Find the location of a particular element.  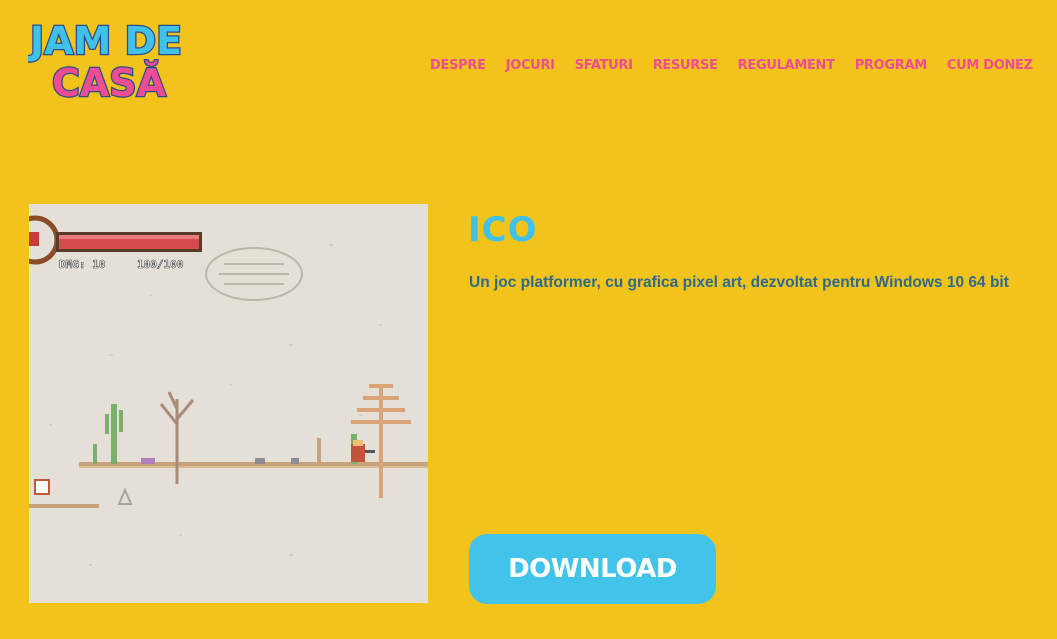

nav-regulament: REGULAMENT is located at coordinates (786, 66).